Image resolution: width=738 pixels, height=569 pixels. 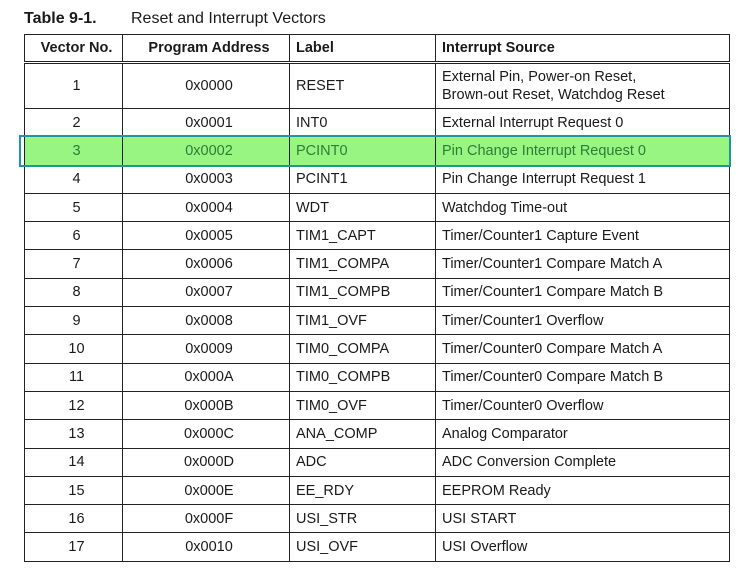 What do you see at coordinates (73, 547) in the screenshot?
I see `vector-number-cell: 17` at bounding box center [73, 547].